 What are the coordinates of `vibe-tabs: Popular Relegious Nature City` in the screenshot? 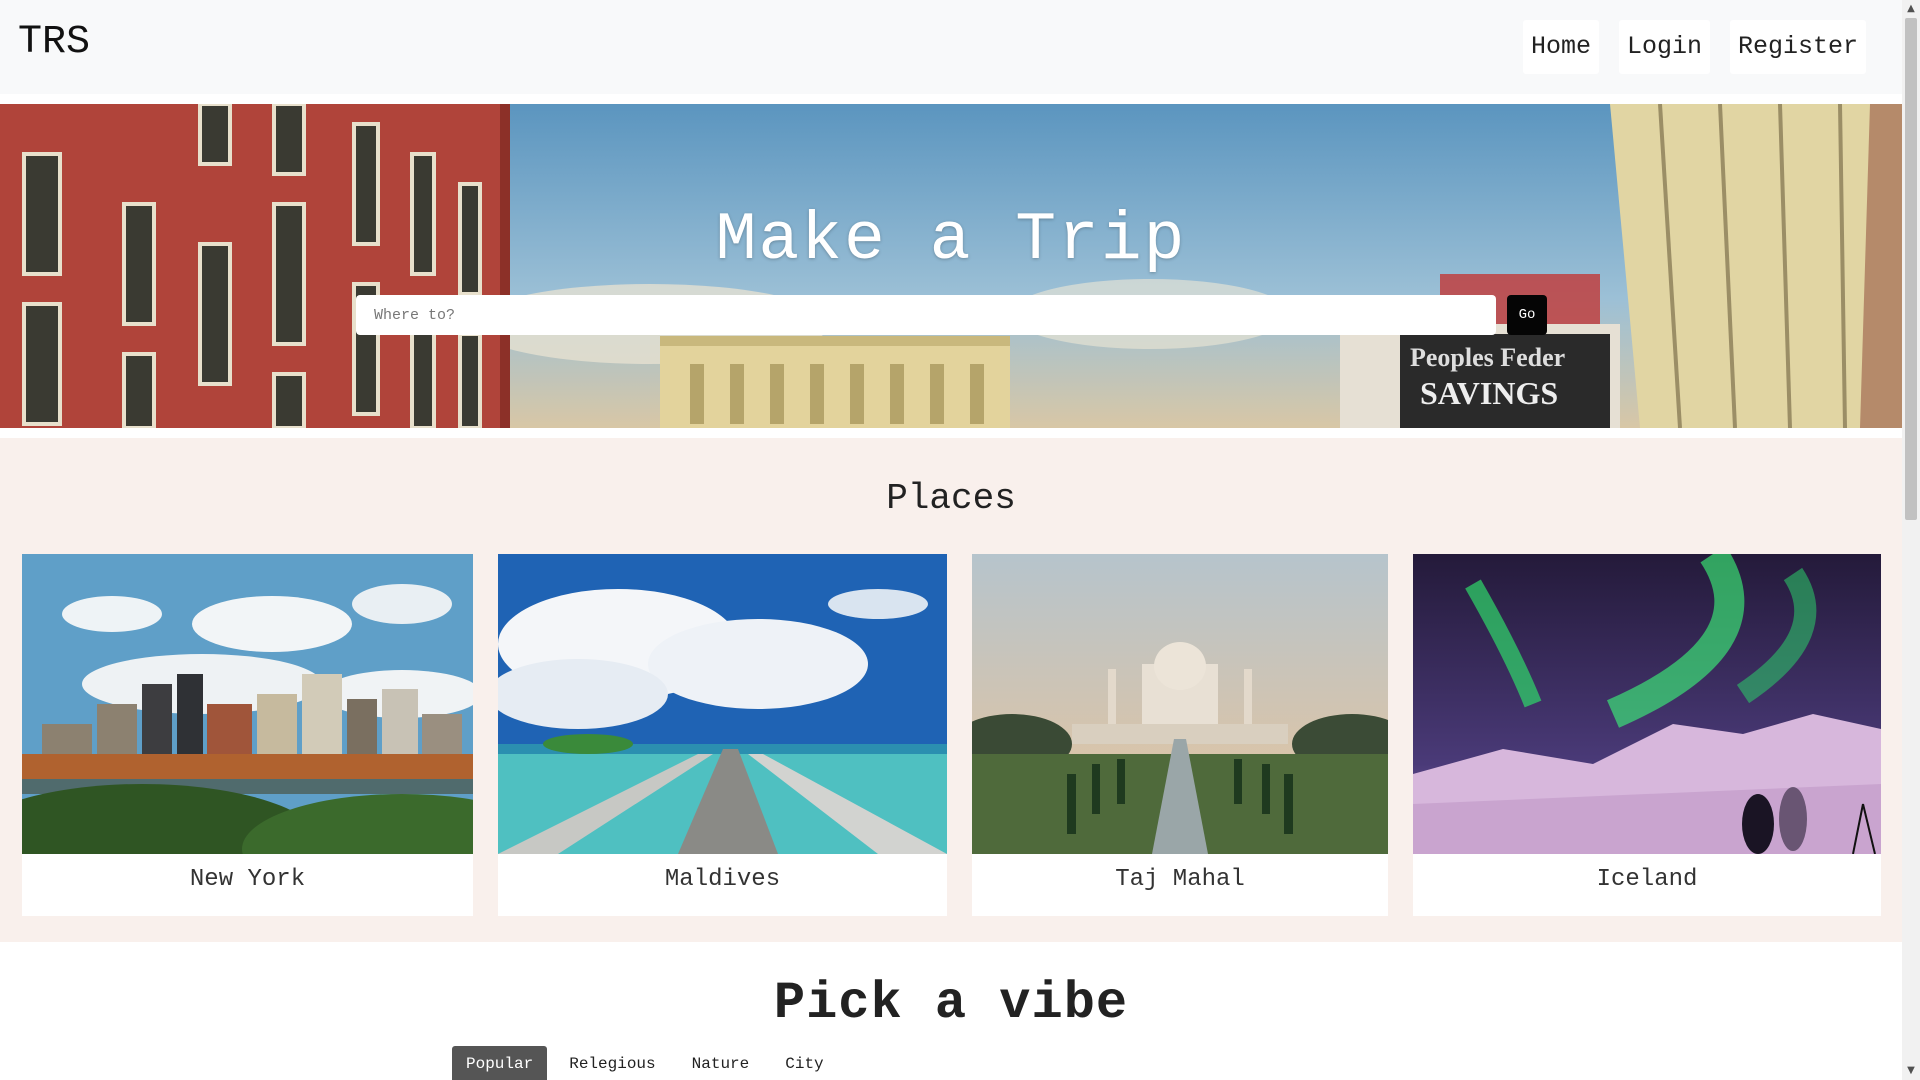 It's located at (645, 1063).